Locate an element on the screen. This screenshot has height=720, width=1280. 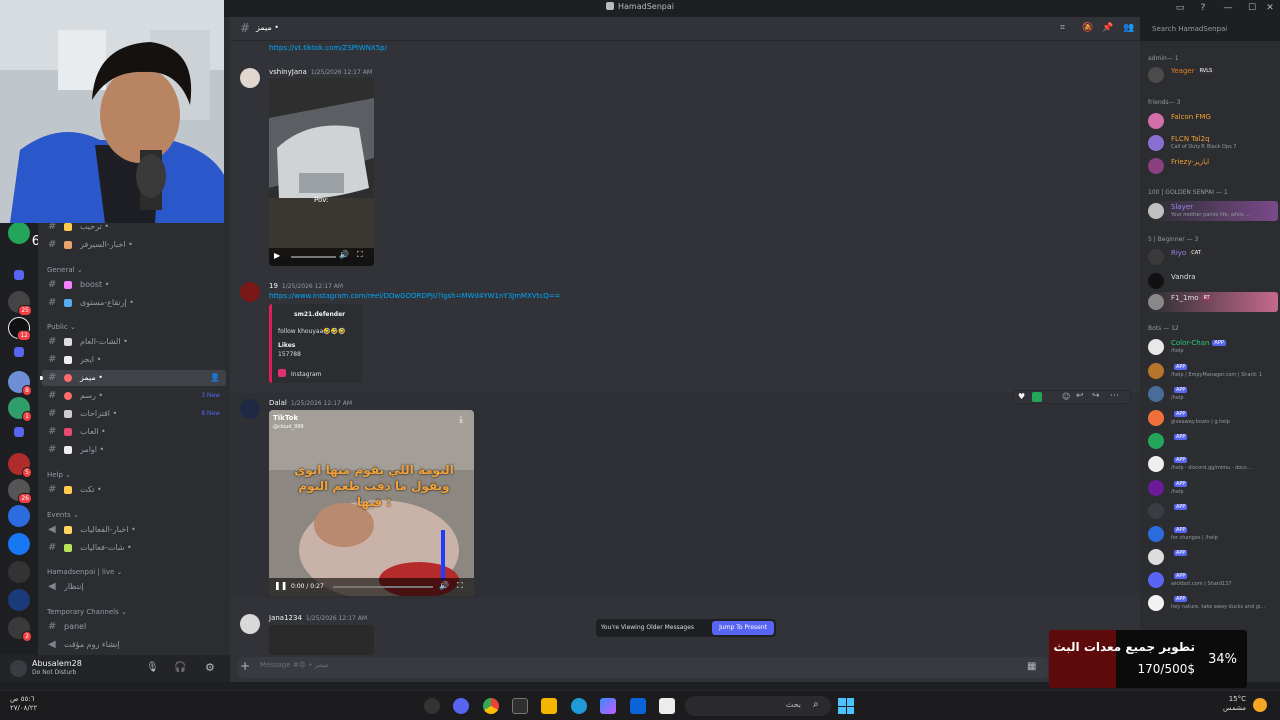
taskbar-search: بحث is located at coordinates (758, 706).